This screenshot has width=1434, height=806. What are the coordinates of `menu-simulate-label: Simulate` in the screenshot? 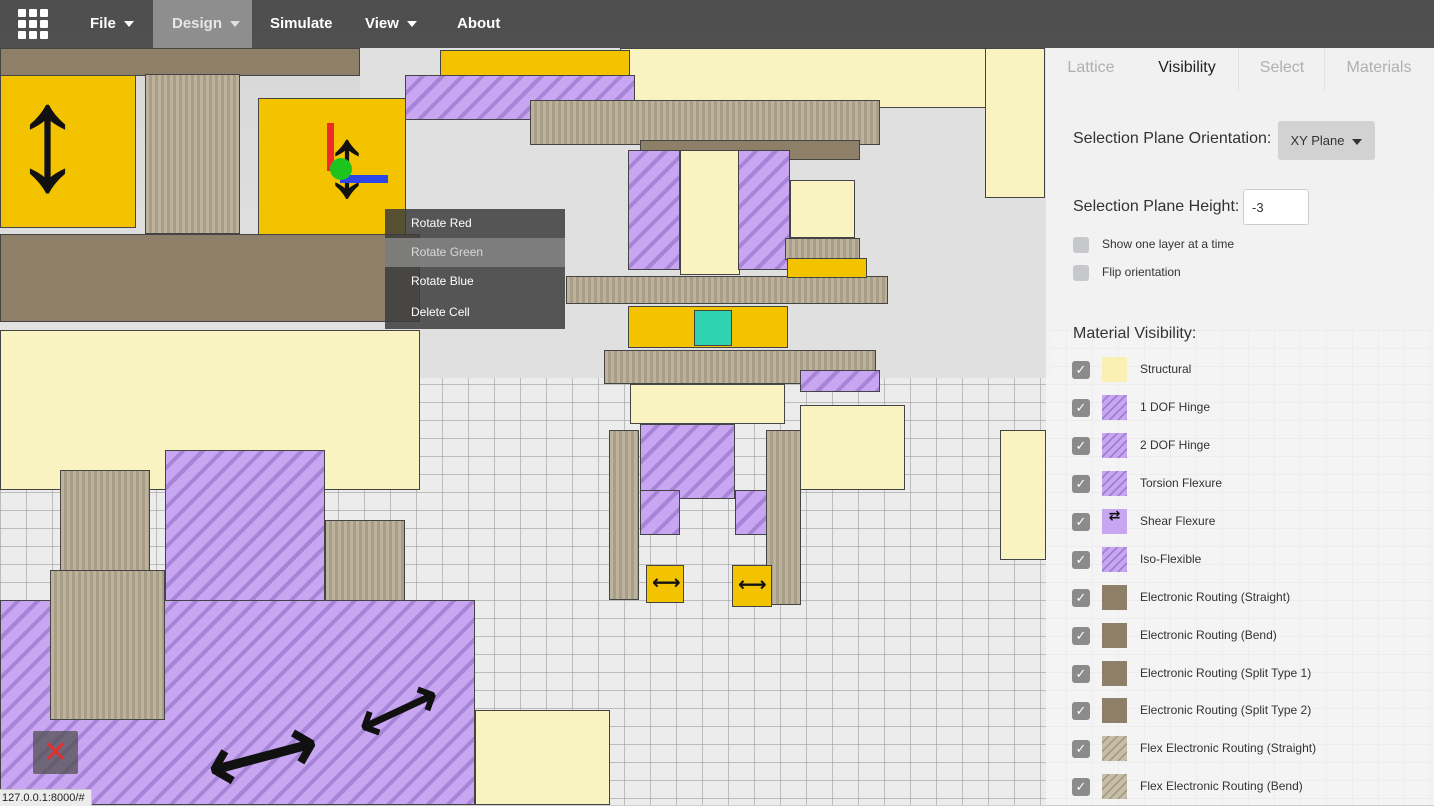 It's located at (301, 23).